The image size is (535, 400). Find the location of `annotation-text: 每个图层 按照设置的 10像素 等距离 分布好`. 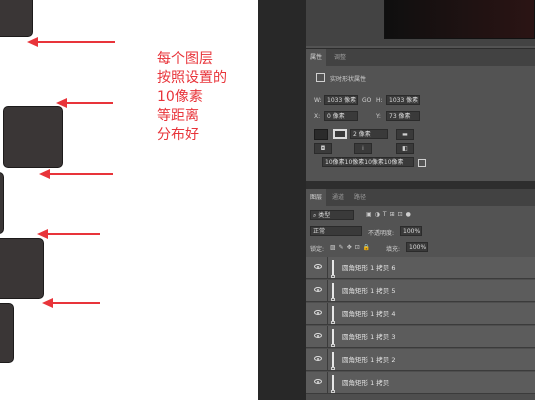

annotation-text: 每个图层 按照设置的 10像素 等距离 分布好 is located at coordinates (192, 97).